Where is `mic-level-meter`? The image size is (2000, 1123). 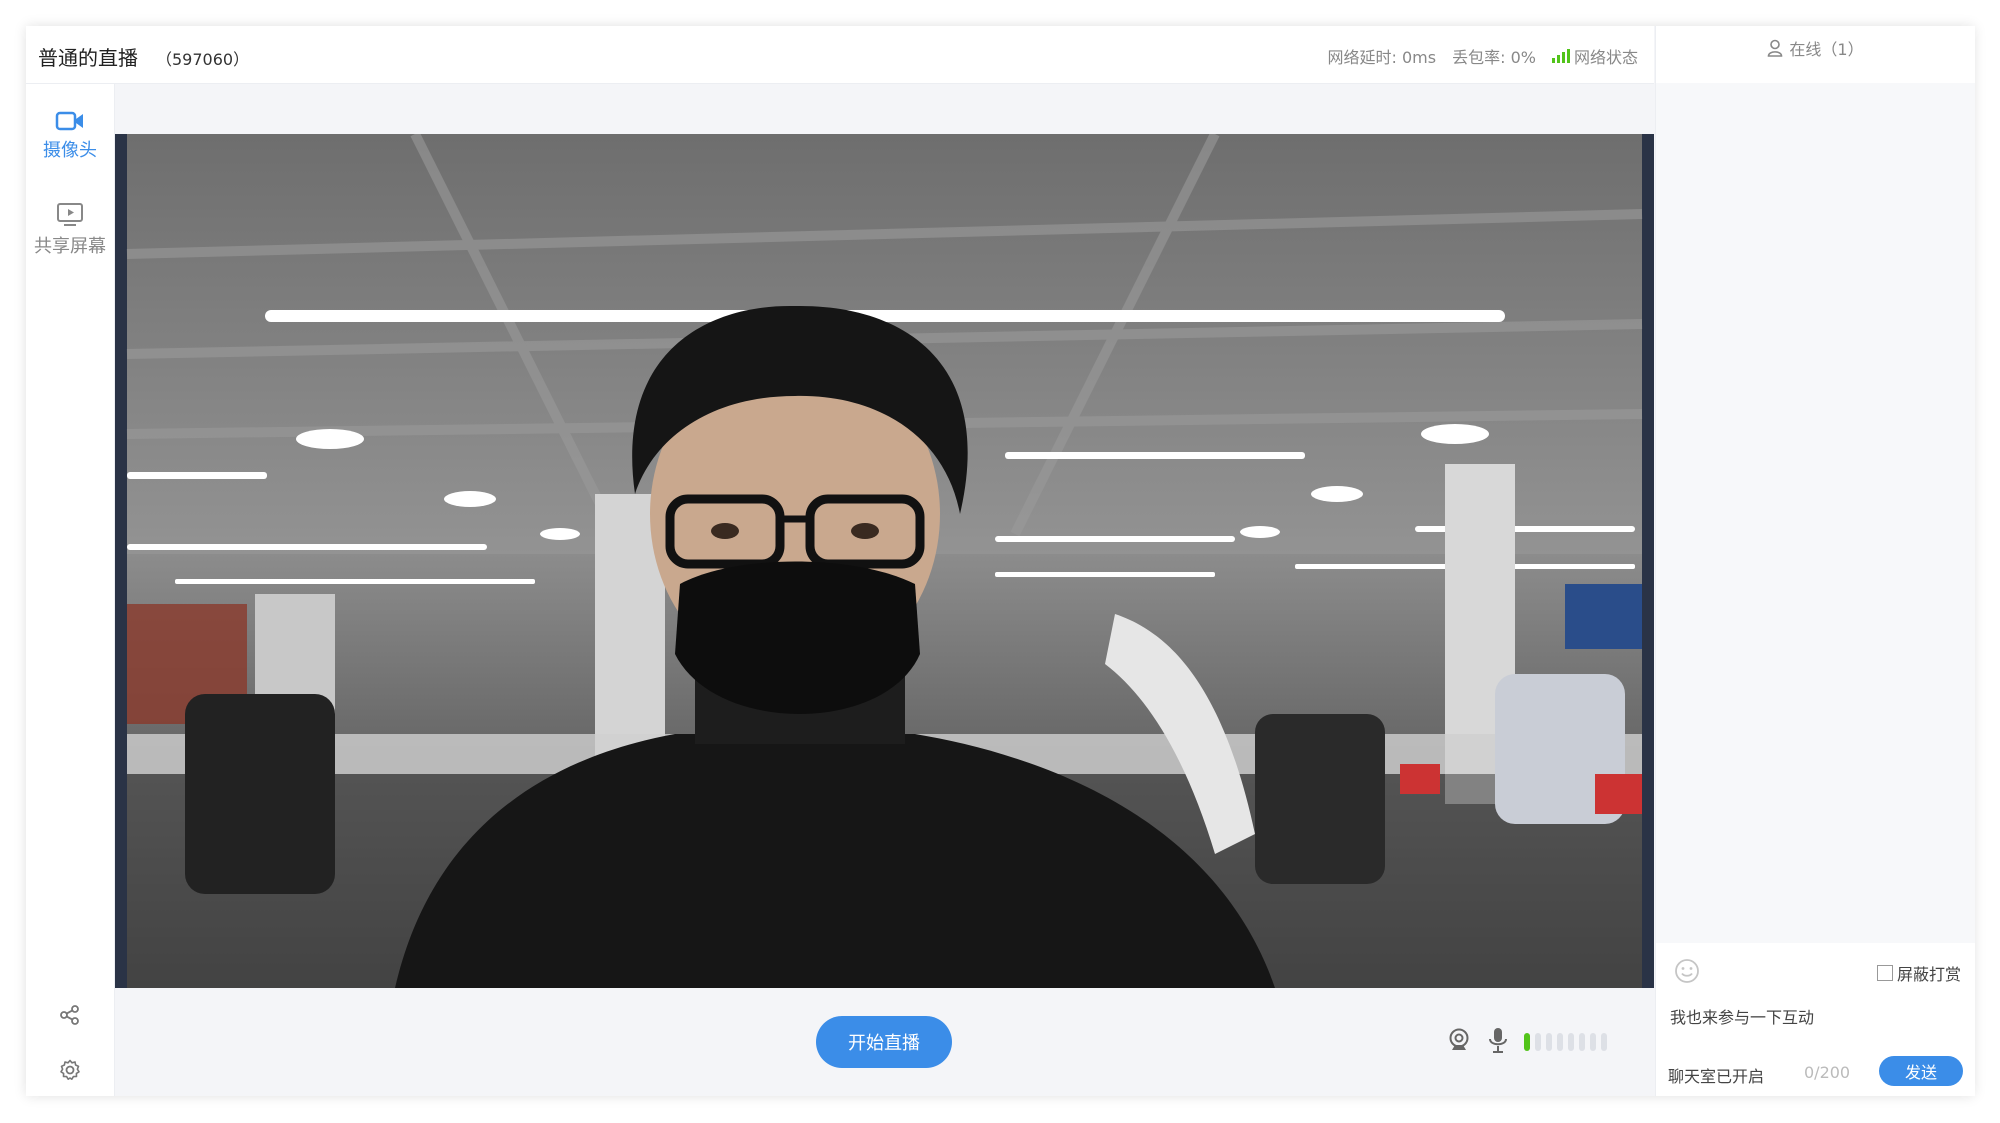
mic-level-meter is located at coordinates (1565, 1042).